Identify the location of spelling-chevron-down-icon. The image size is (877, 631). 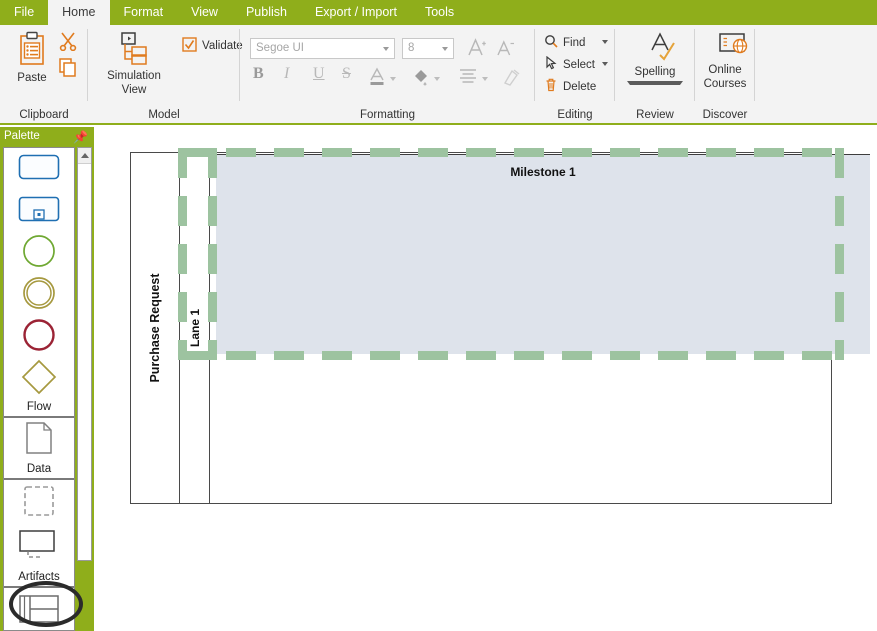
(655, 83).